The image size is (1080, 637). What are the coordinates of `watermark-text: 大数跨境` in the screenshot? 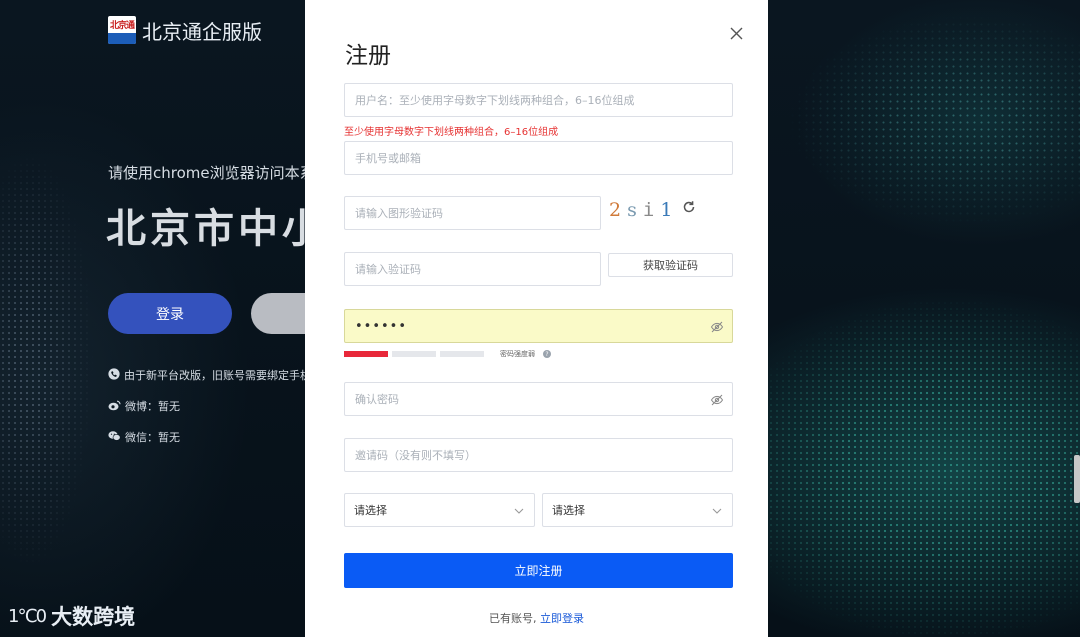 It's located at (93, 617).